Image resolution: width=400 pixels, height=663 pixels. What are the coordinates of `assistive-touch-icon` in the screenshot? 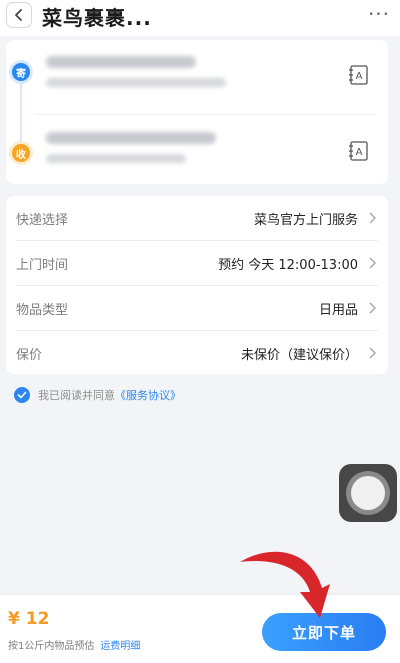 It's located at (368, 493).